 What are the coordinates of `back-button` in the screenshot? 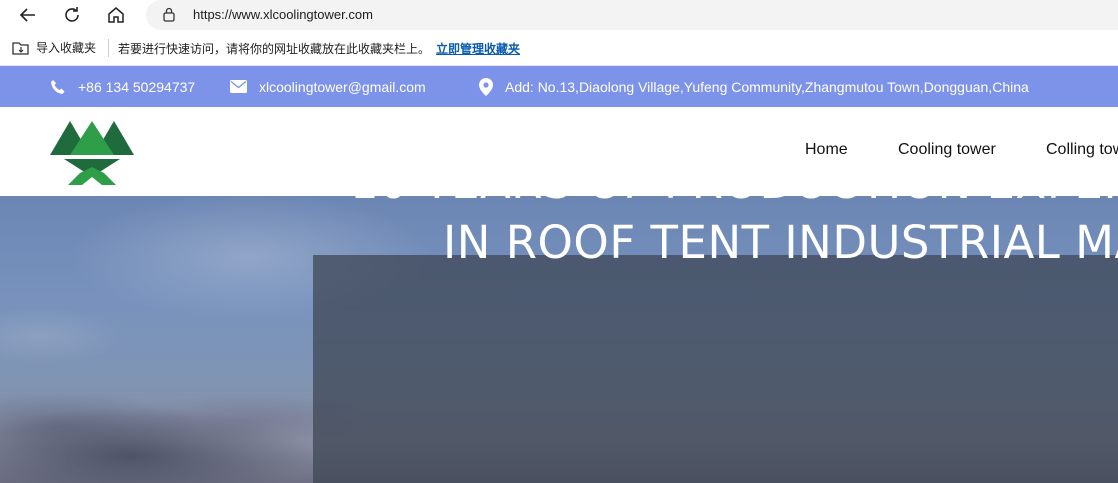 It's located at (28, 15).